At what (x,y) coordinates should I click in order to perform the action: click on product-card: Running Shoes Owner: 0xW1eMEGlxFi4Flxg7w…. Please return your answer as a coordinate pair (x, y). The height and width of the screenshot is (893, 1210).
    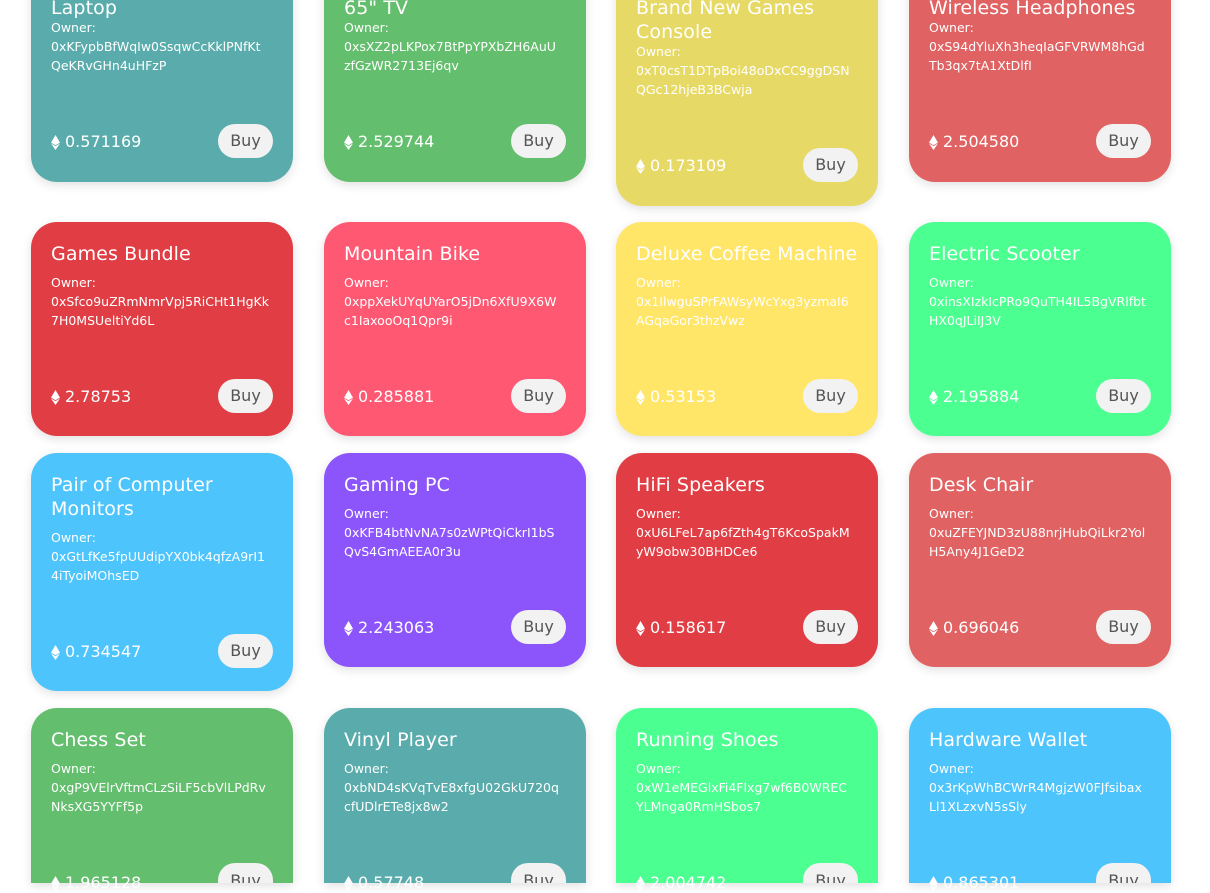
    Looking at the image, I should click on (747, 800).